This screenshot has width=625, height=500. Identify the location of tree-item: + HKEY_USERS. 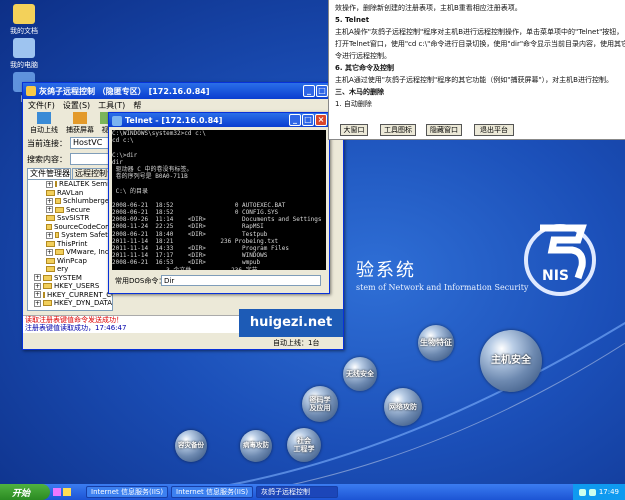
(70, 286).